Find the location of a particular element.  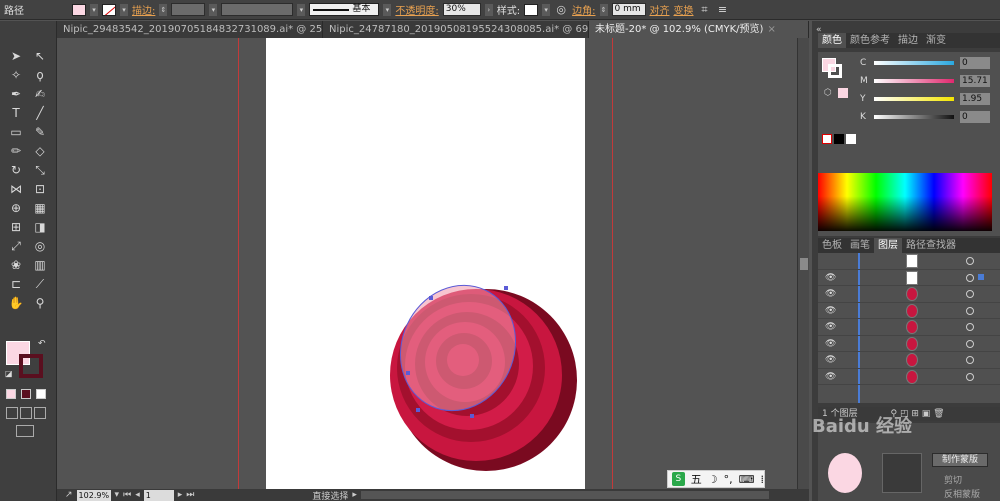

scale-tool-icon: ⤡ is located at coordinates (40, 170).